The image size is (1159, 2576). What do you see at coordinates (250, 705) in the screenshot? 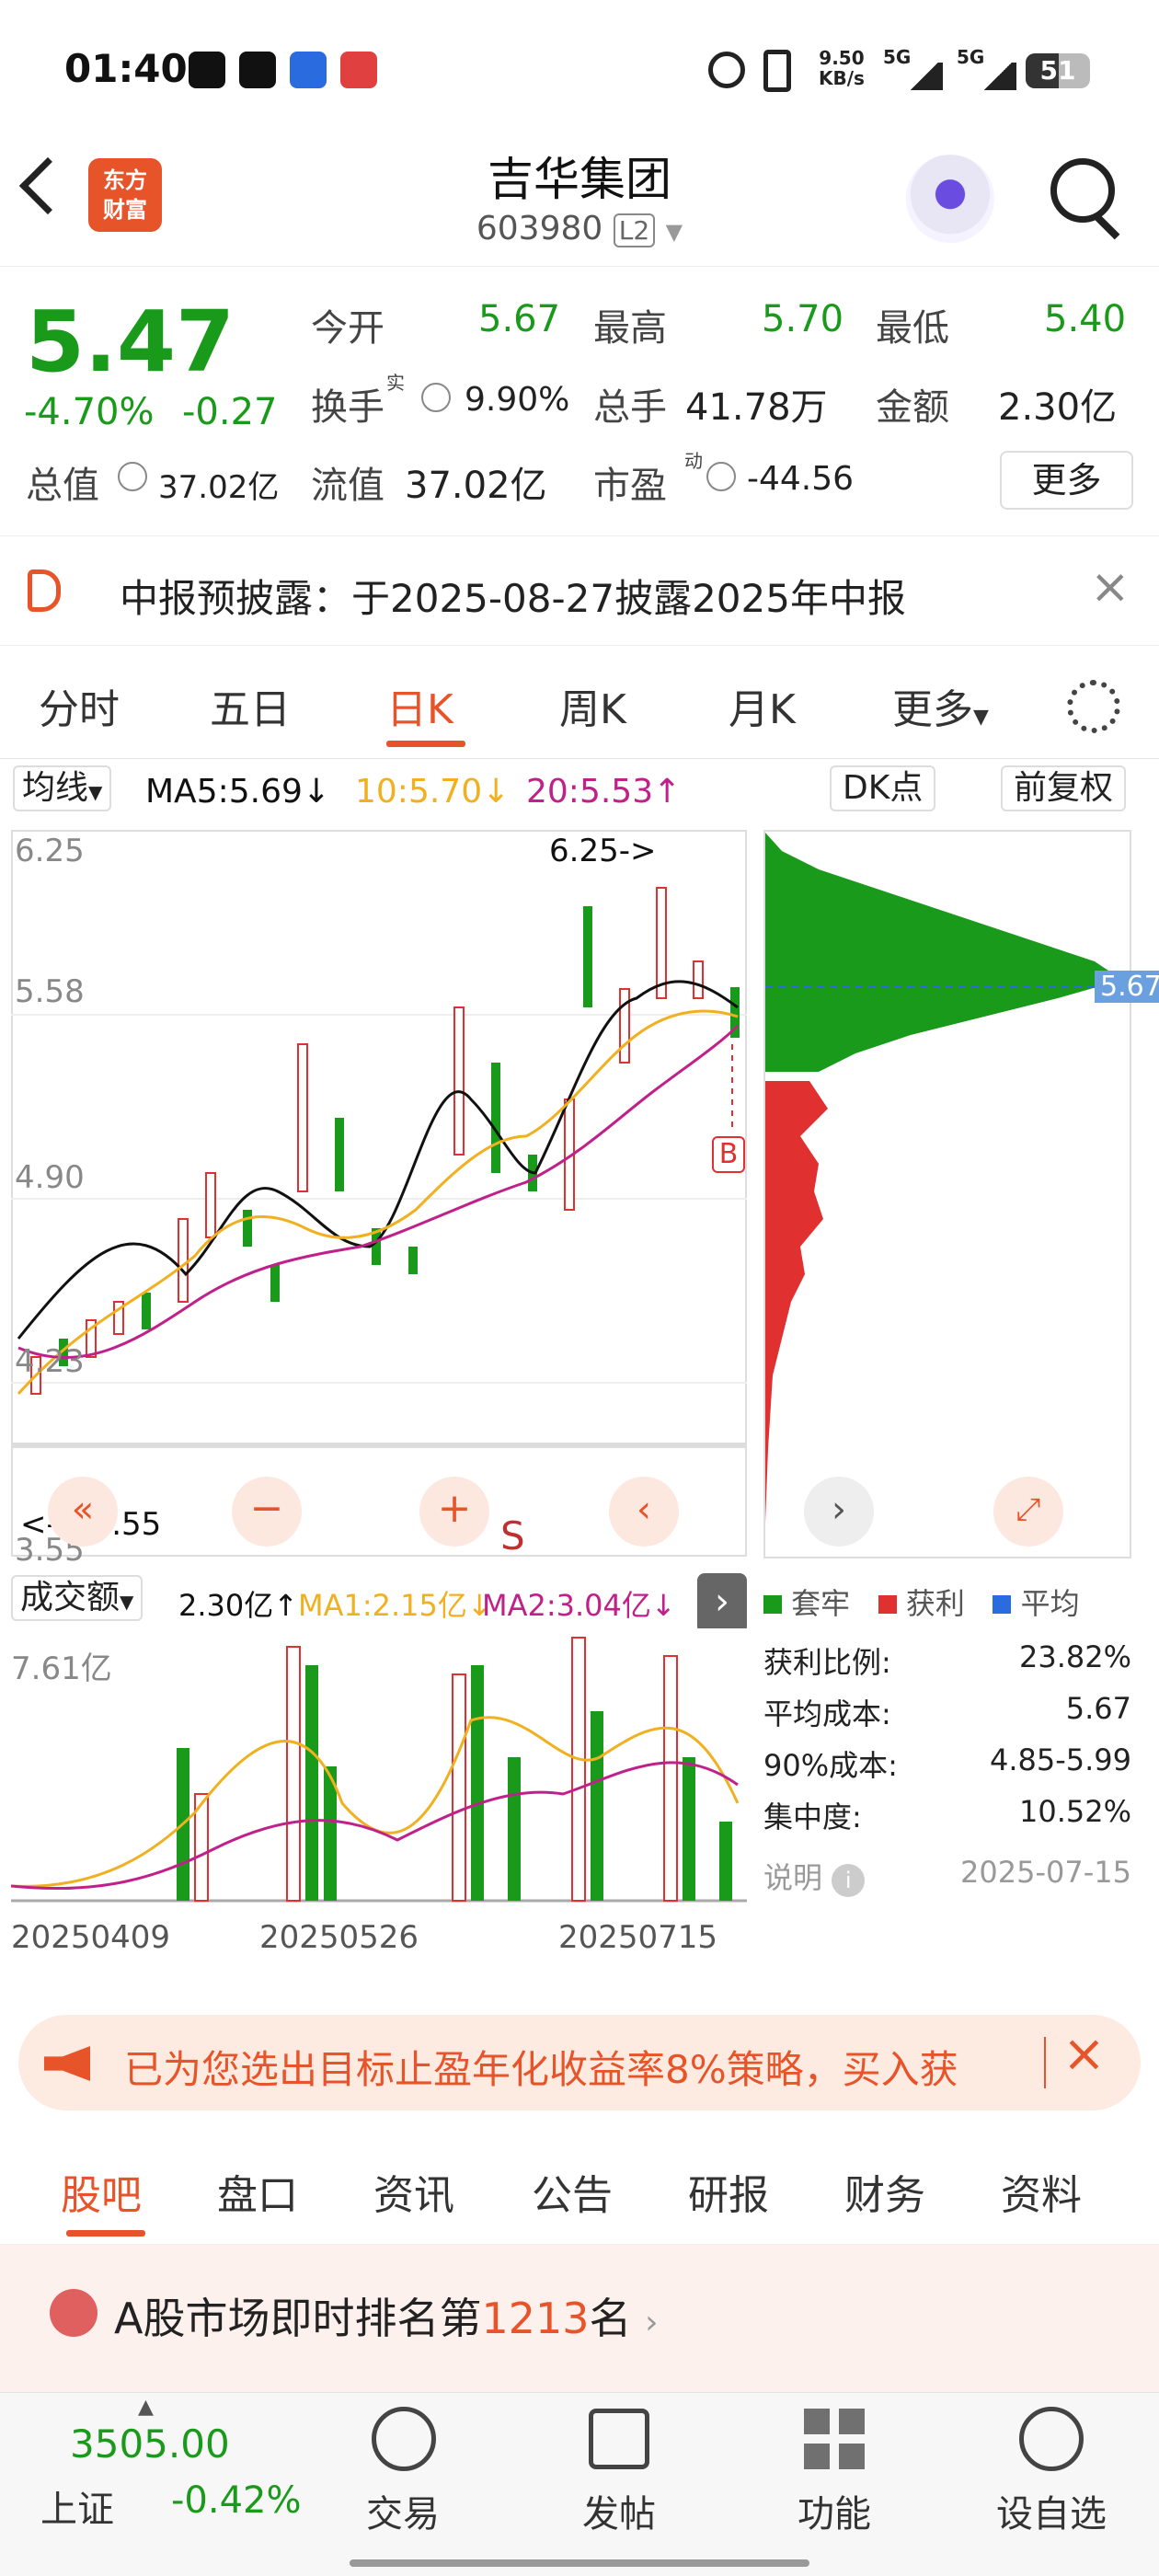
I see `tab-five-day: 五日` at bounding box center [250, 705].